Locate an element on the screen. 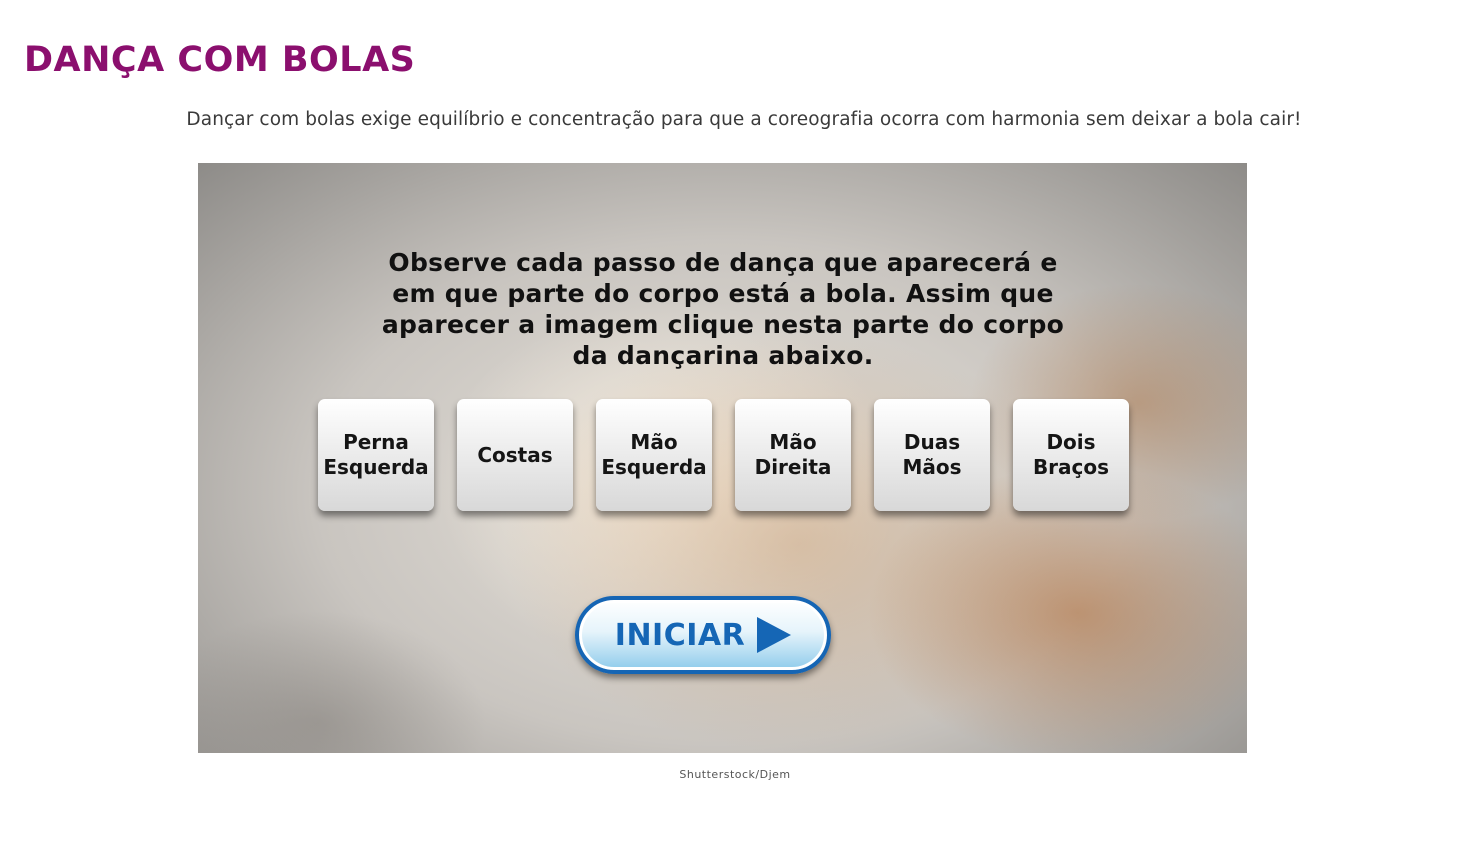  option-label: Costas is located at coordinates (515, 454).